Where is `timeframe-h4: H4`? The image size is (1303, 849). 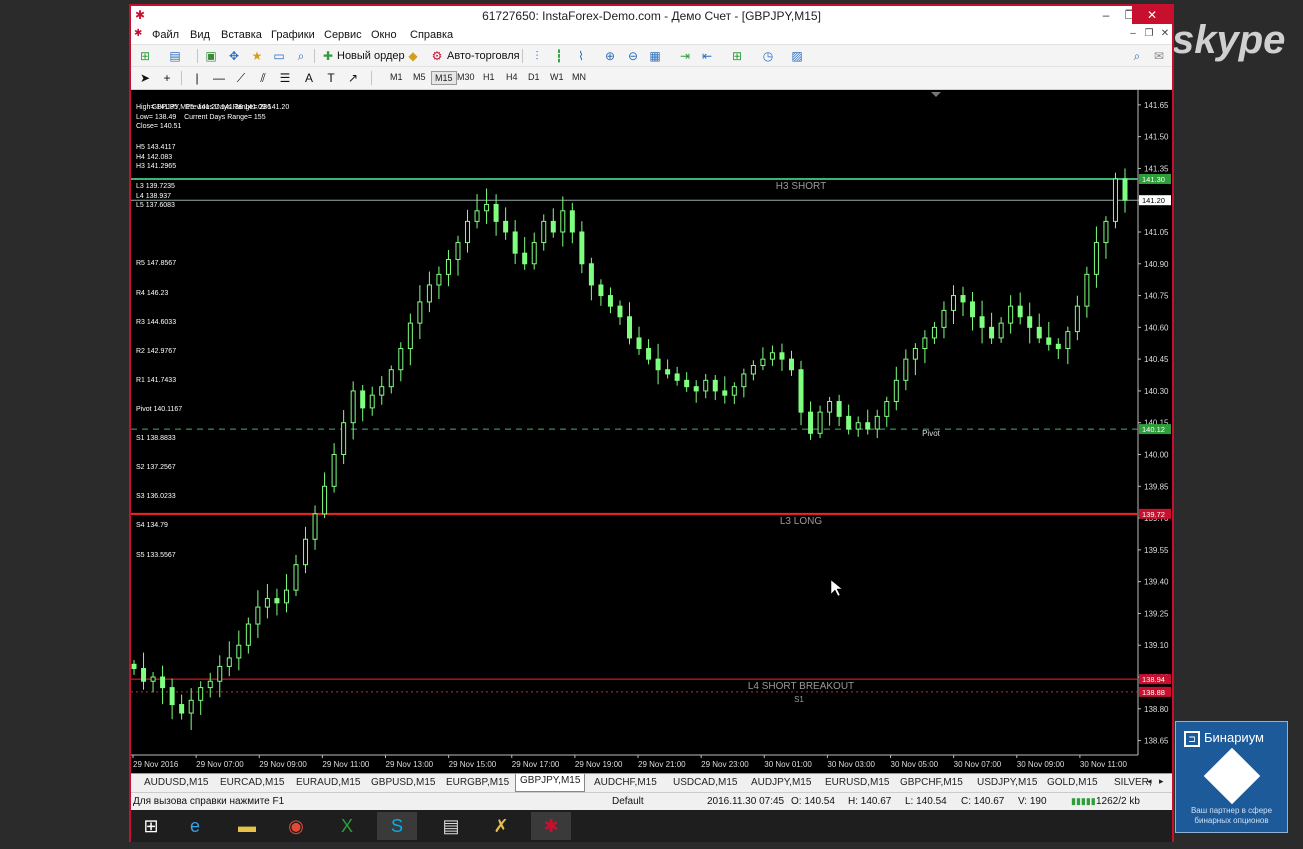 timeframe-h4: H4 is located at coordinates (512, 77).